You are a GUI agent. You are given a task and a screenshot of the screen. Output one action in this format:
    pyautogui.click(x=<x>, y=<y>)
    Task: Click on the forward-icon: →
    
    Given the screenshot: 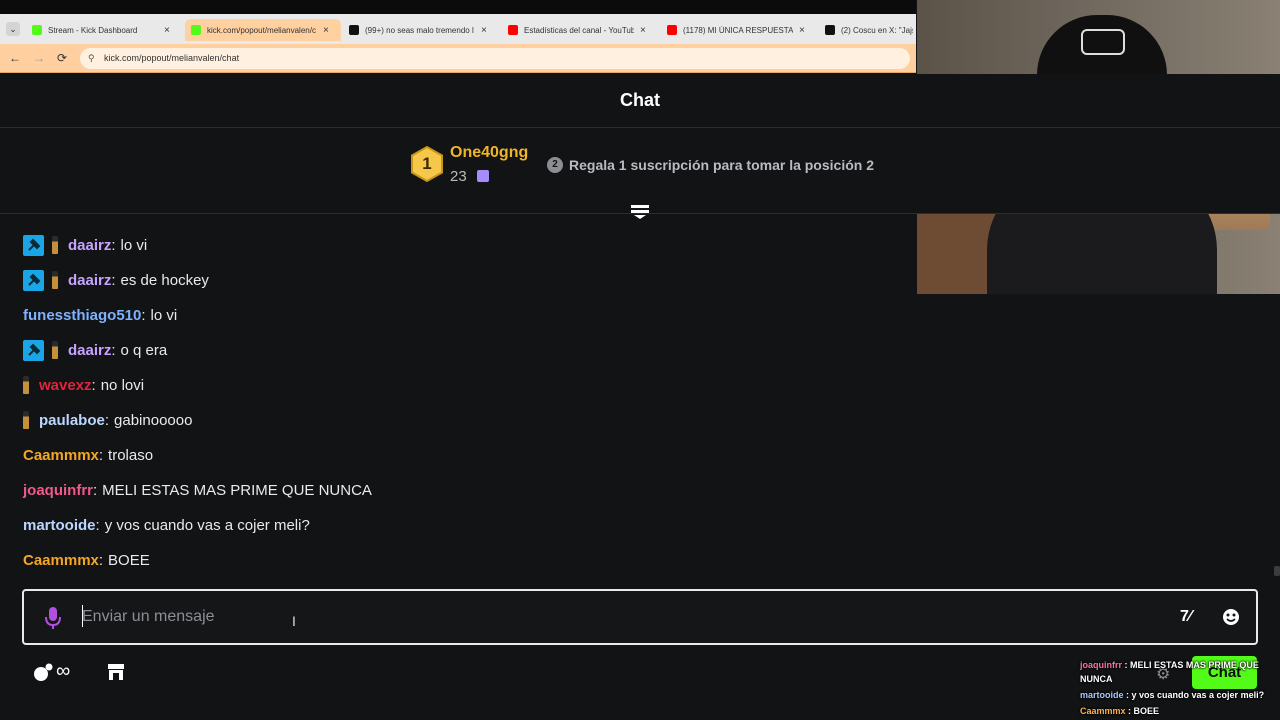 What is the action you would take?
    pyautogui.click(x=39, y=58)
    